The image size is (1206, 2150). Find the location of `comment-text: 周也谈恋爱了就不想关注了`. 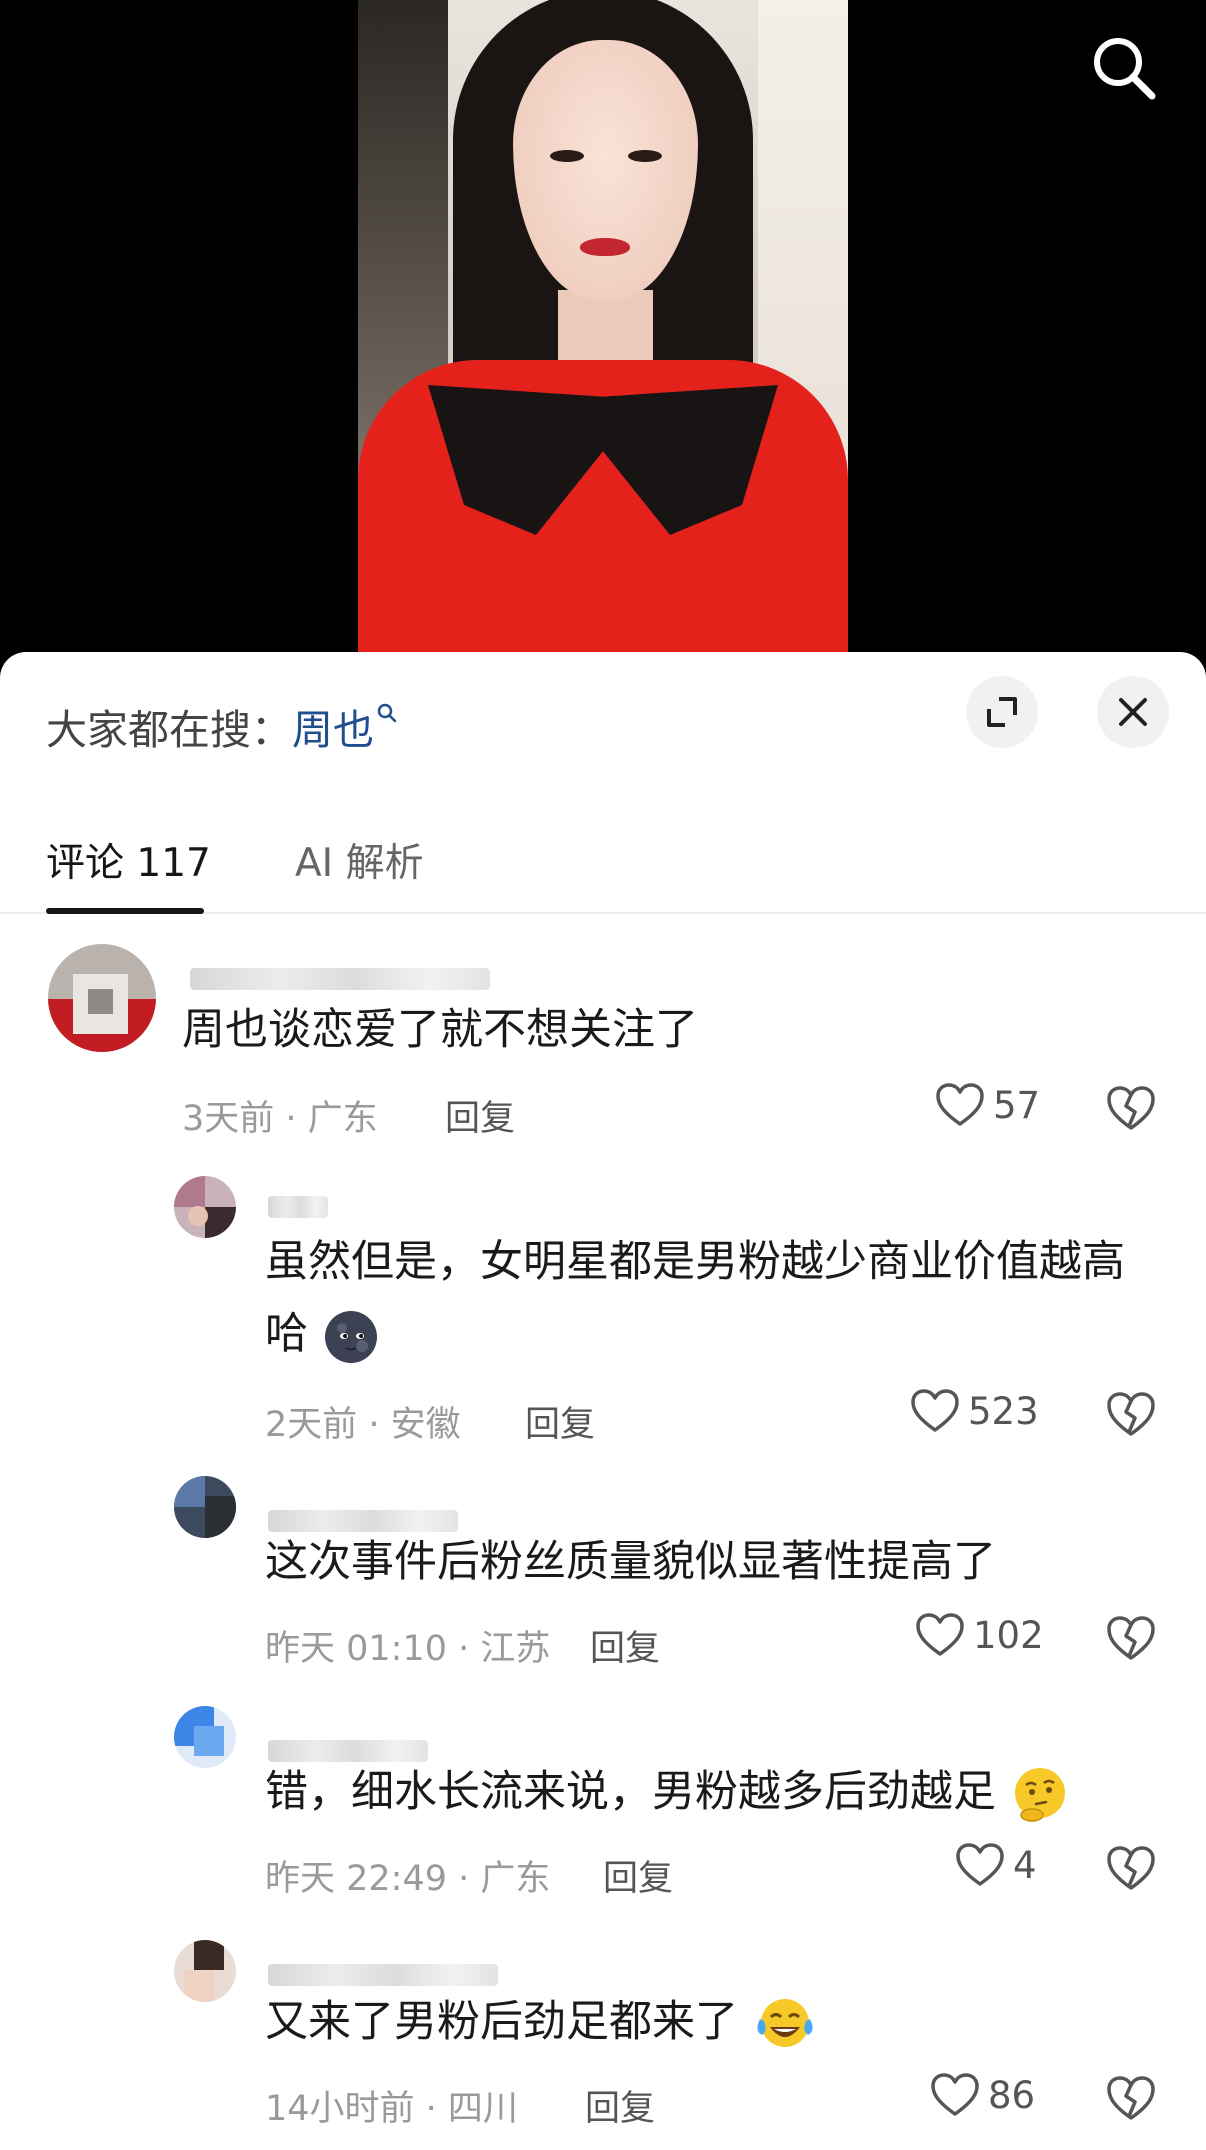

comment-text: 周也谈恋爱了就不想关注了 is located at coordinates (440, 1030).